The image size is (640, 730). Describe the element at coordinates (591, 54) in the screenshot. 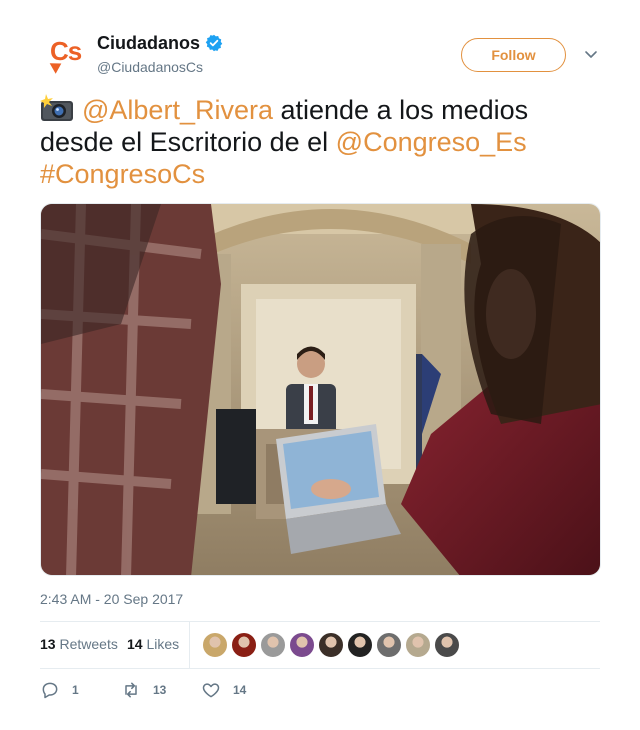

I see `chevron-down-icon` at that location.